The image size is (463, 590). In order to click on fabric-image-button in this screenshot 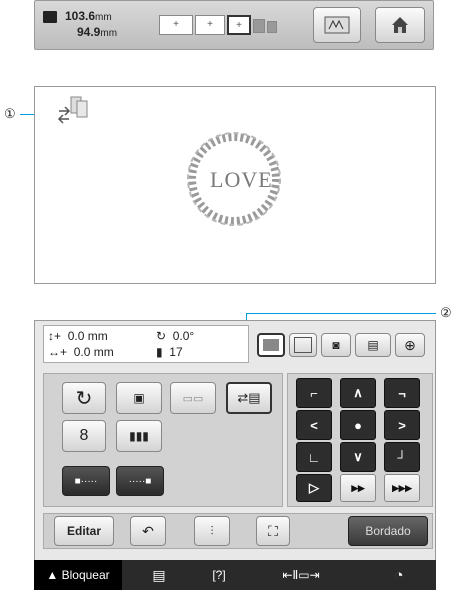, I will do `click(337, 25)`.